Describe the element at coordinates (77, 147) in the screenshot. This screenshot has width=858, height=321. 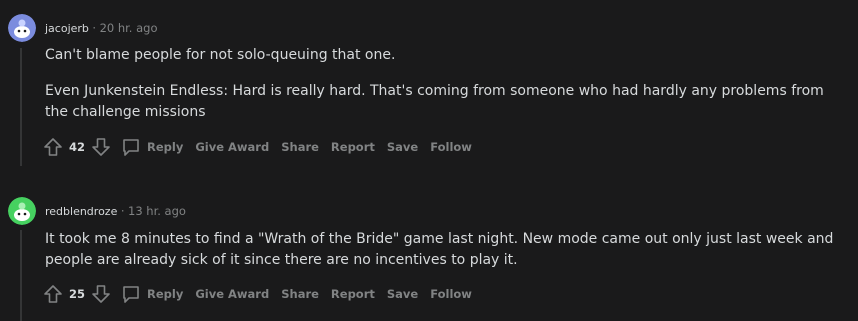
I see `vote-score: 42` at that location.